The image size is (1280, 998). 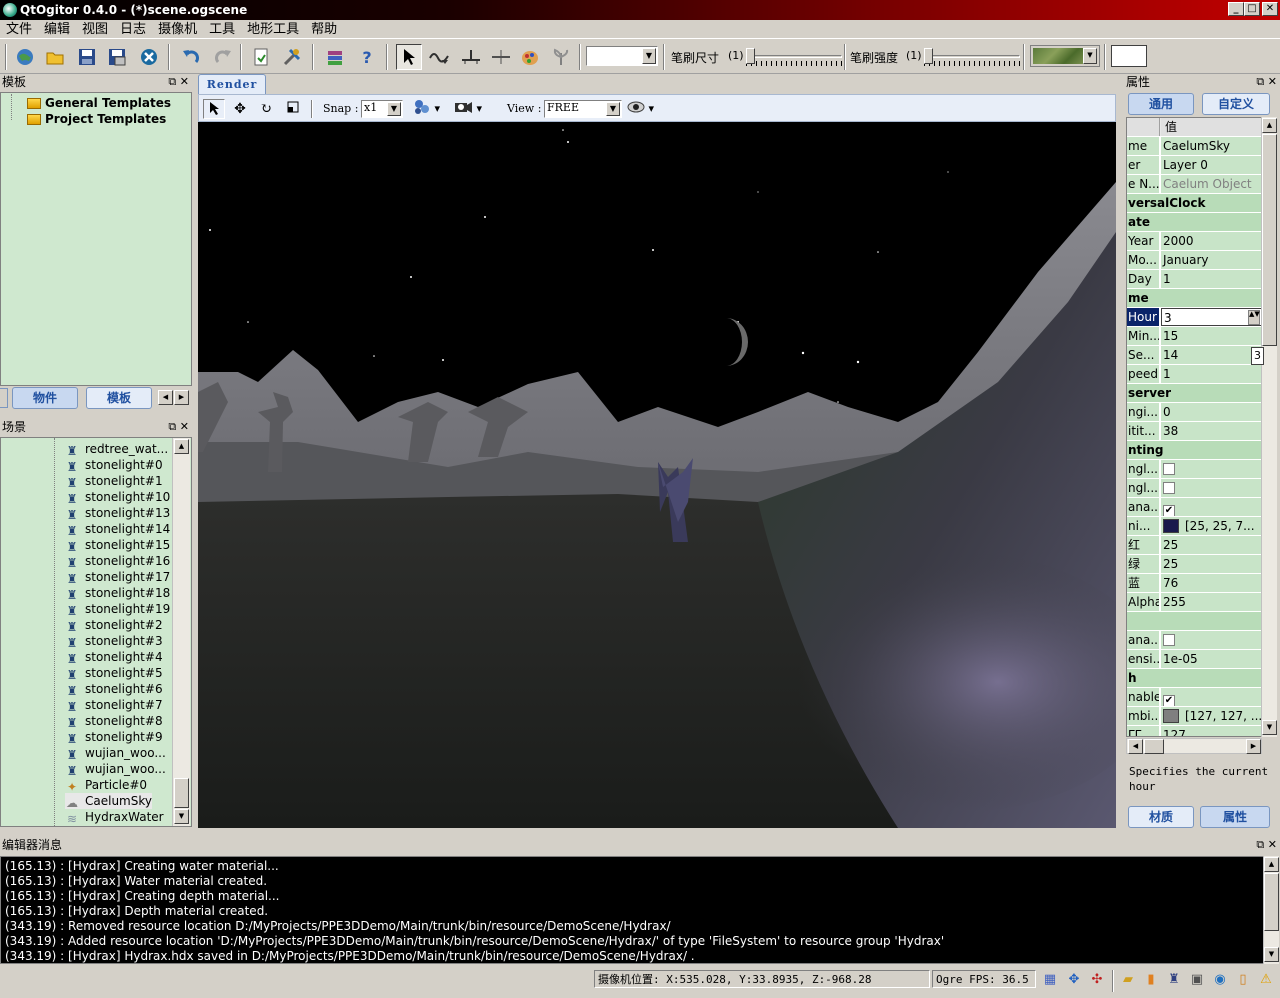 What do you see at coordinates (583, 109) in the screenshot?
I see `view-combo: FREE ▼` at bounding box center [583, 109].